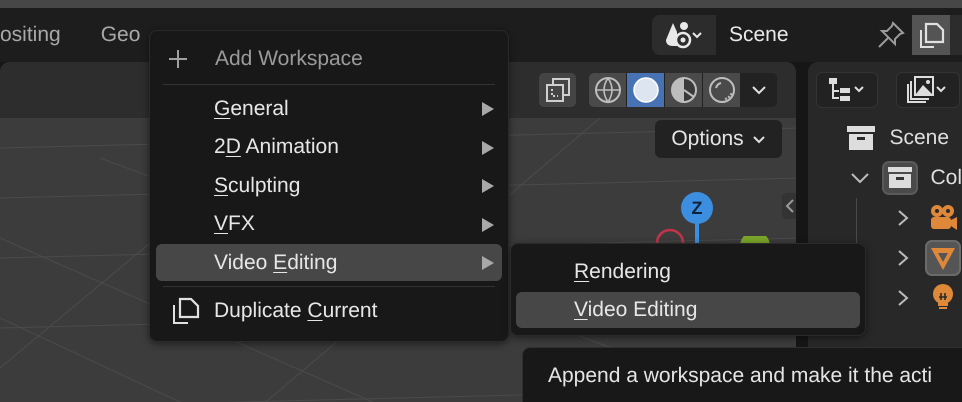  Describe the element at coordinates (683, 35) in the screenshot. I see `scene-icon` at that location.